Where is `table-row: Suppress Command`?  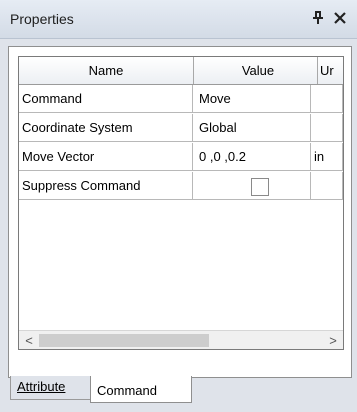 table-row: Suppress Command is located at coordinates (181, 186).